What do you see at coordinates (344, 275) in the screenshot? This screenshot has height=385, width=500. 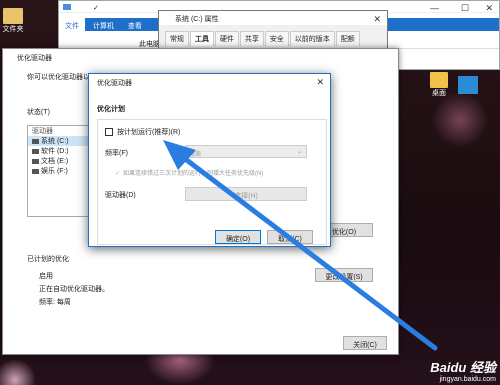 I see `change-settings-button: 更改设置(S)` at bounding box center [344, 275].